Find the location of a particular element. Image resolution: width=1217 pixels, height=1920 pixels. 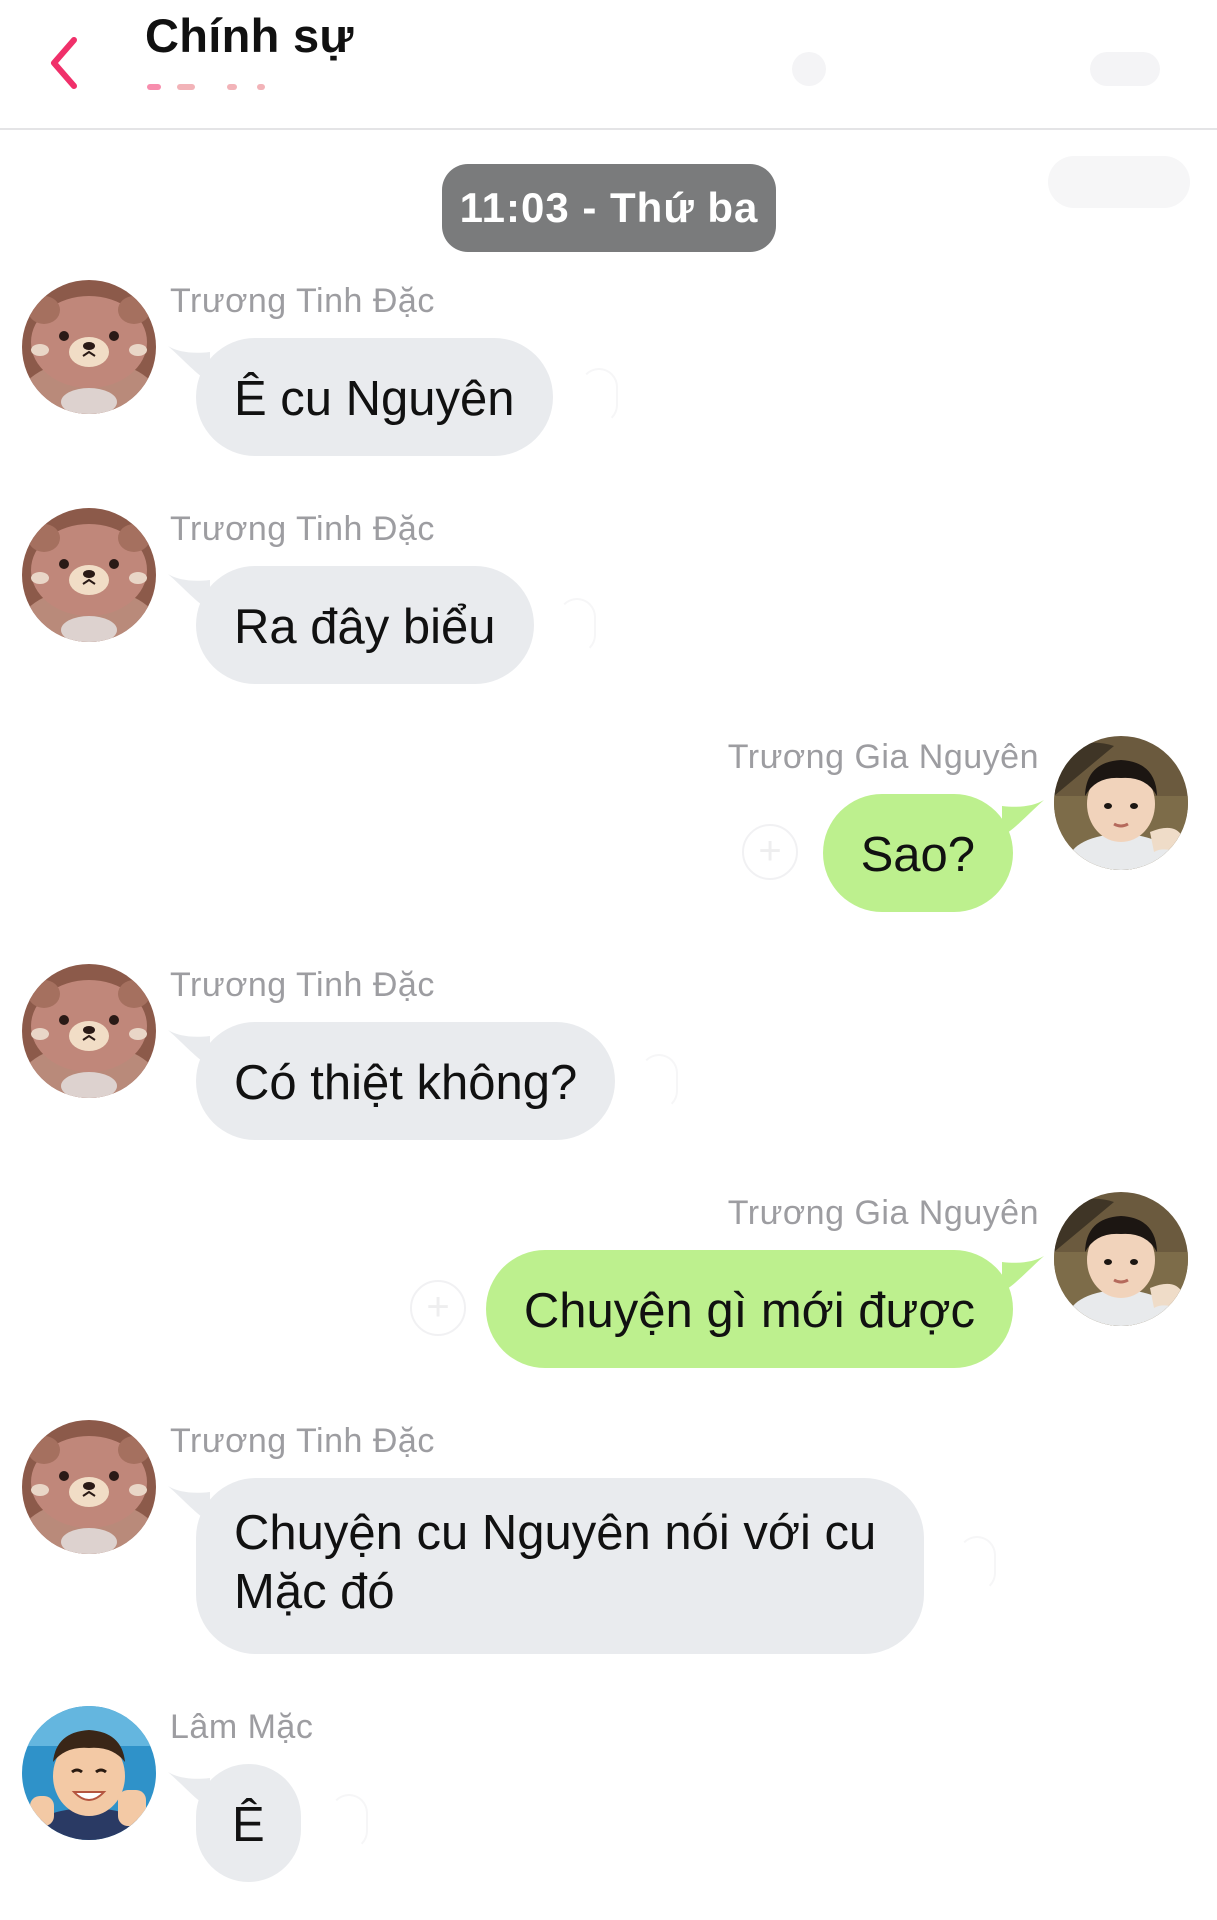

call-icon is located at coordinates (809, 69).